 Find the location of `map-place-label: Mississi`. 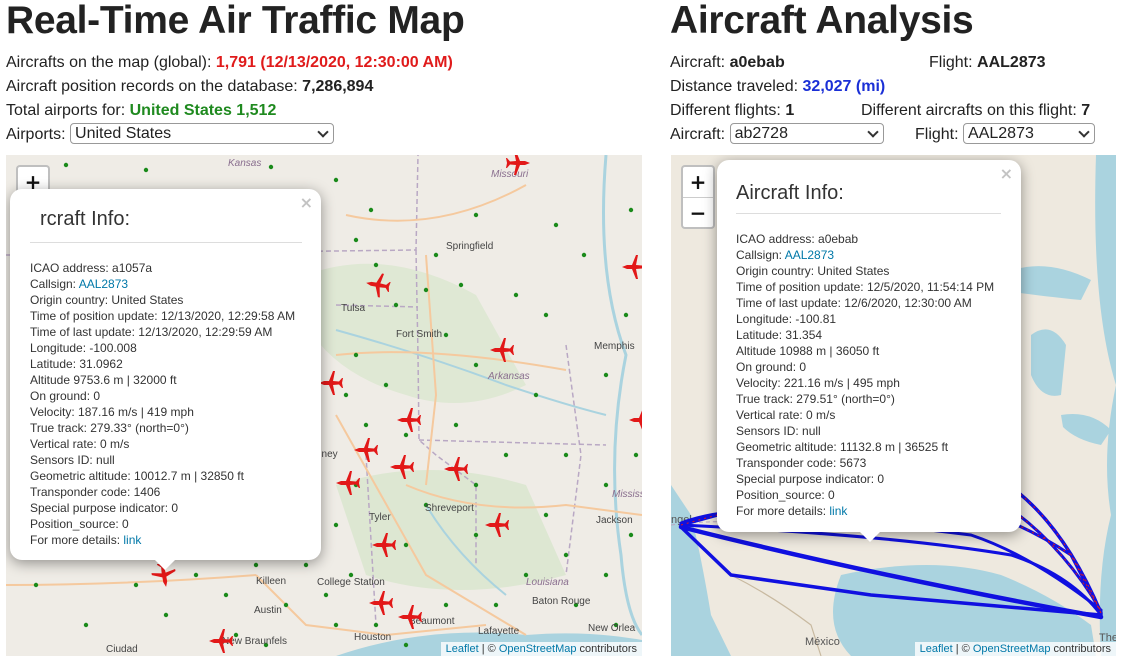

map-place-label: Mississi is located at coordinates (627, 494).